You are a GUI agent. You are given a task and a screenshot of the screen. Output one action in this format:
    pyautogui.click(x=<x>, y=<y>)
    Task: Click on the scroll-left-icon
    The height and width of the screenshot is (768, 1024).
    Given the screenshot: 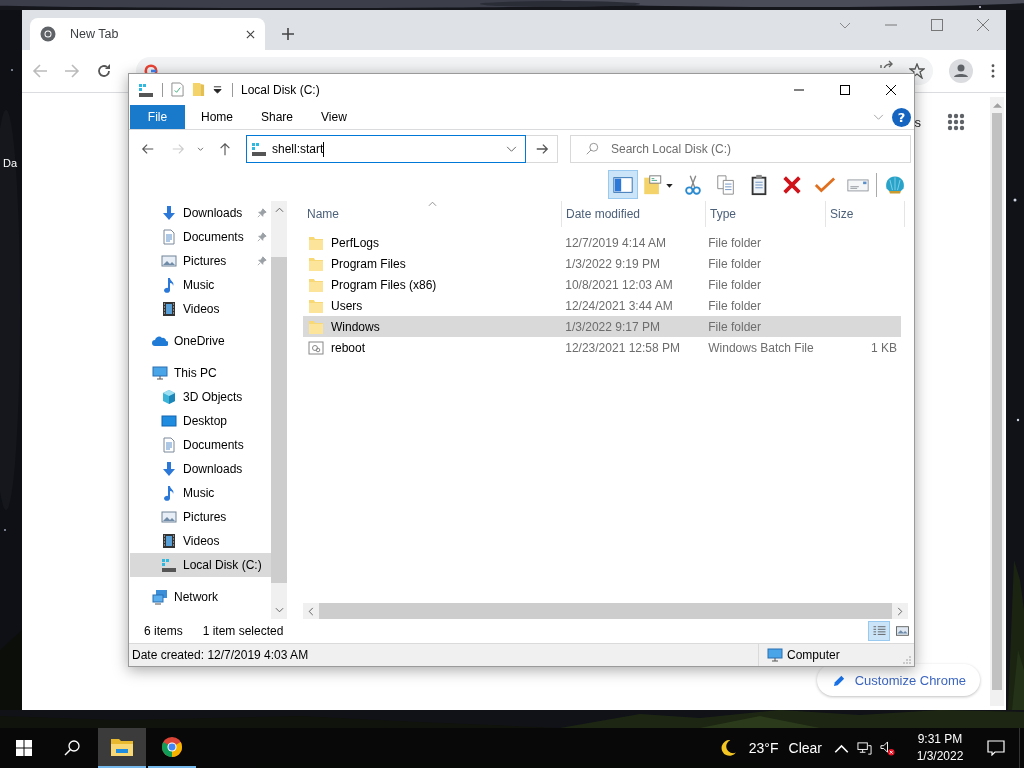 What is the action you would take?
    pyautogui.click(x=311, y=611)
    